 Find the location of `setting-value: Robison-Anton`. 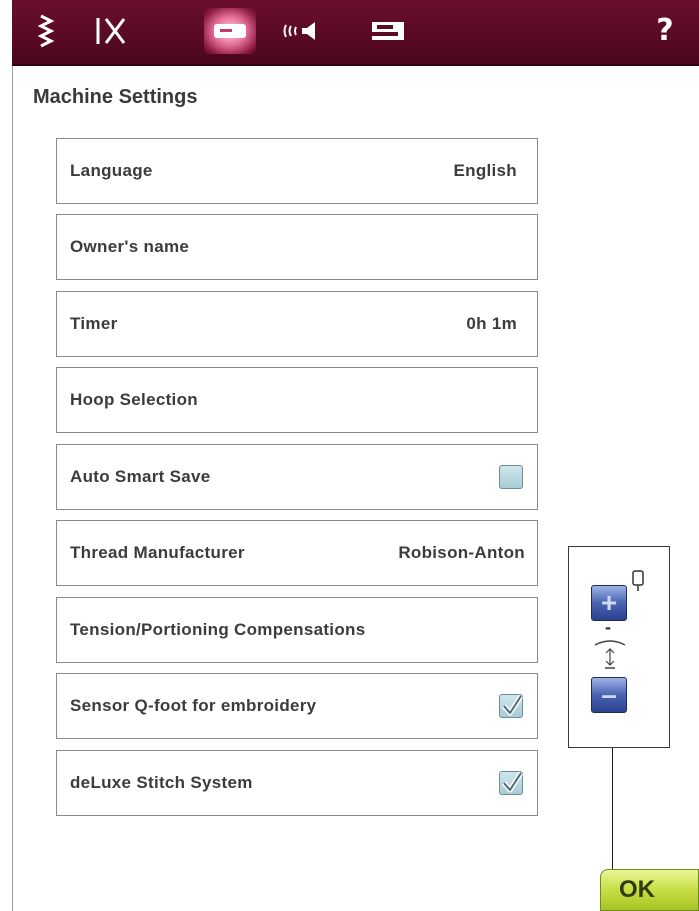

setting-value: Robison-Anton is located at coordinates (461, 552).